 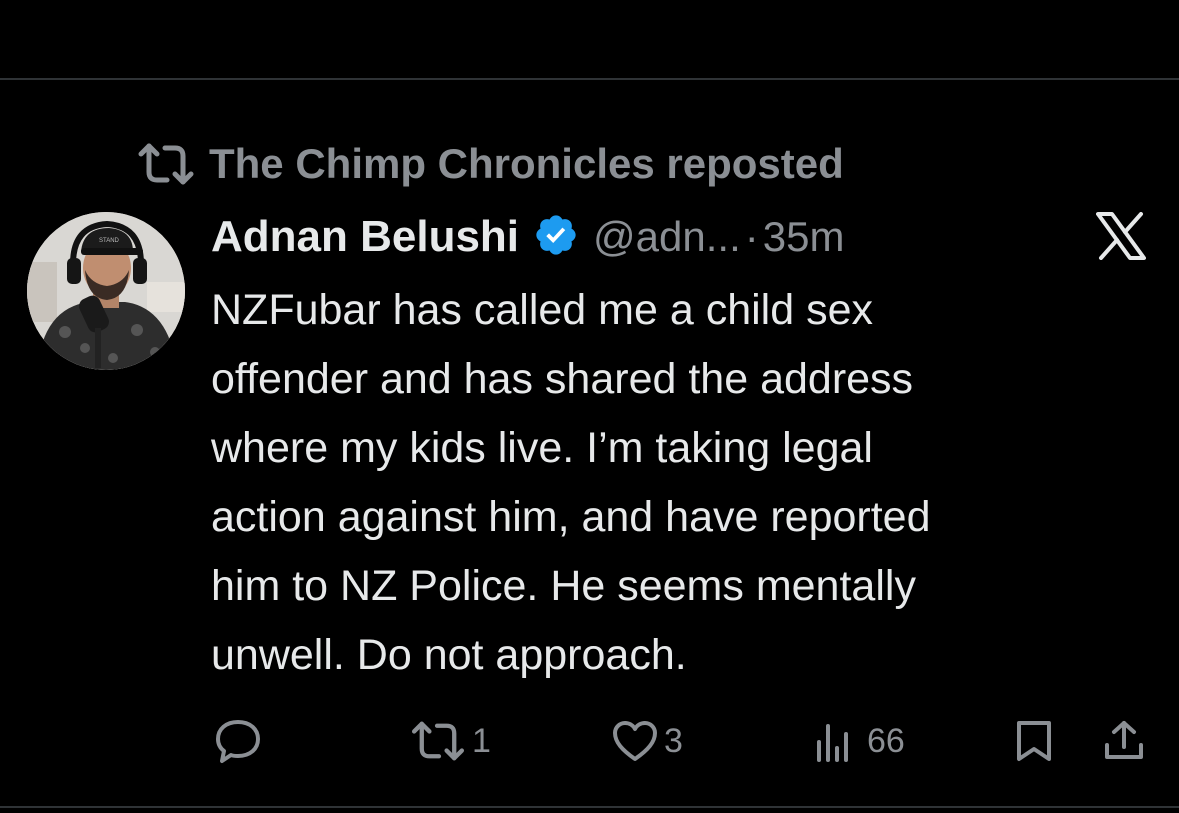 I want to click on display-name: Adnan Belushi, so click(x=365, y=237).